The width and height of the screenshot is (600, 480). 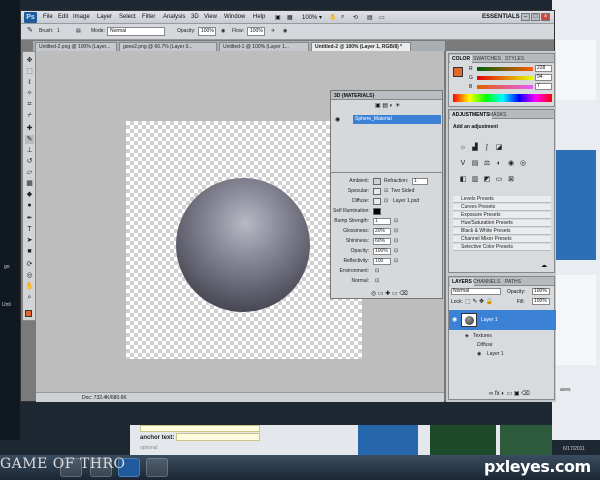 What do you see at coordinates (29, 161) in the screenshot?
I see `history-brush-tool-icon: ↺` at bounding box center [29, 161].